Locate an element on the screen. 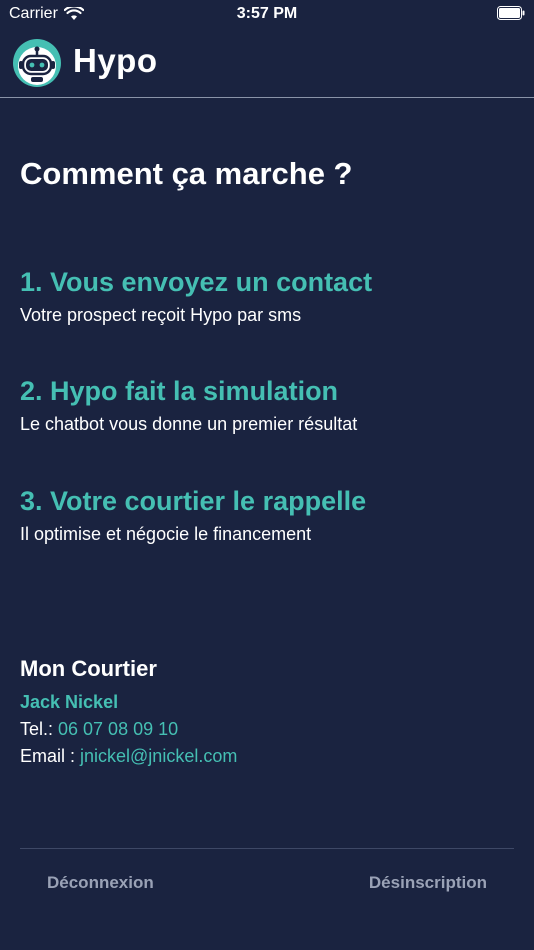  footer-divider is located at coordinates (267, 848).